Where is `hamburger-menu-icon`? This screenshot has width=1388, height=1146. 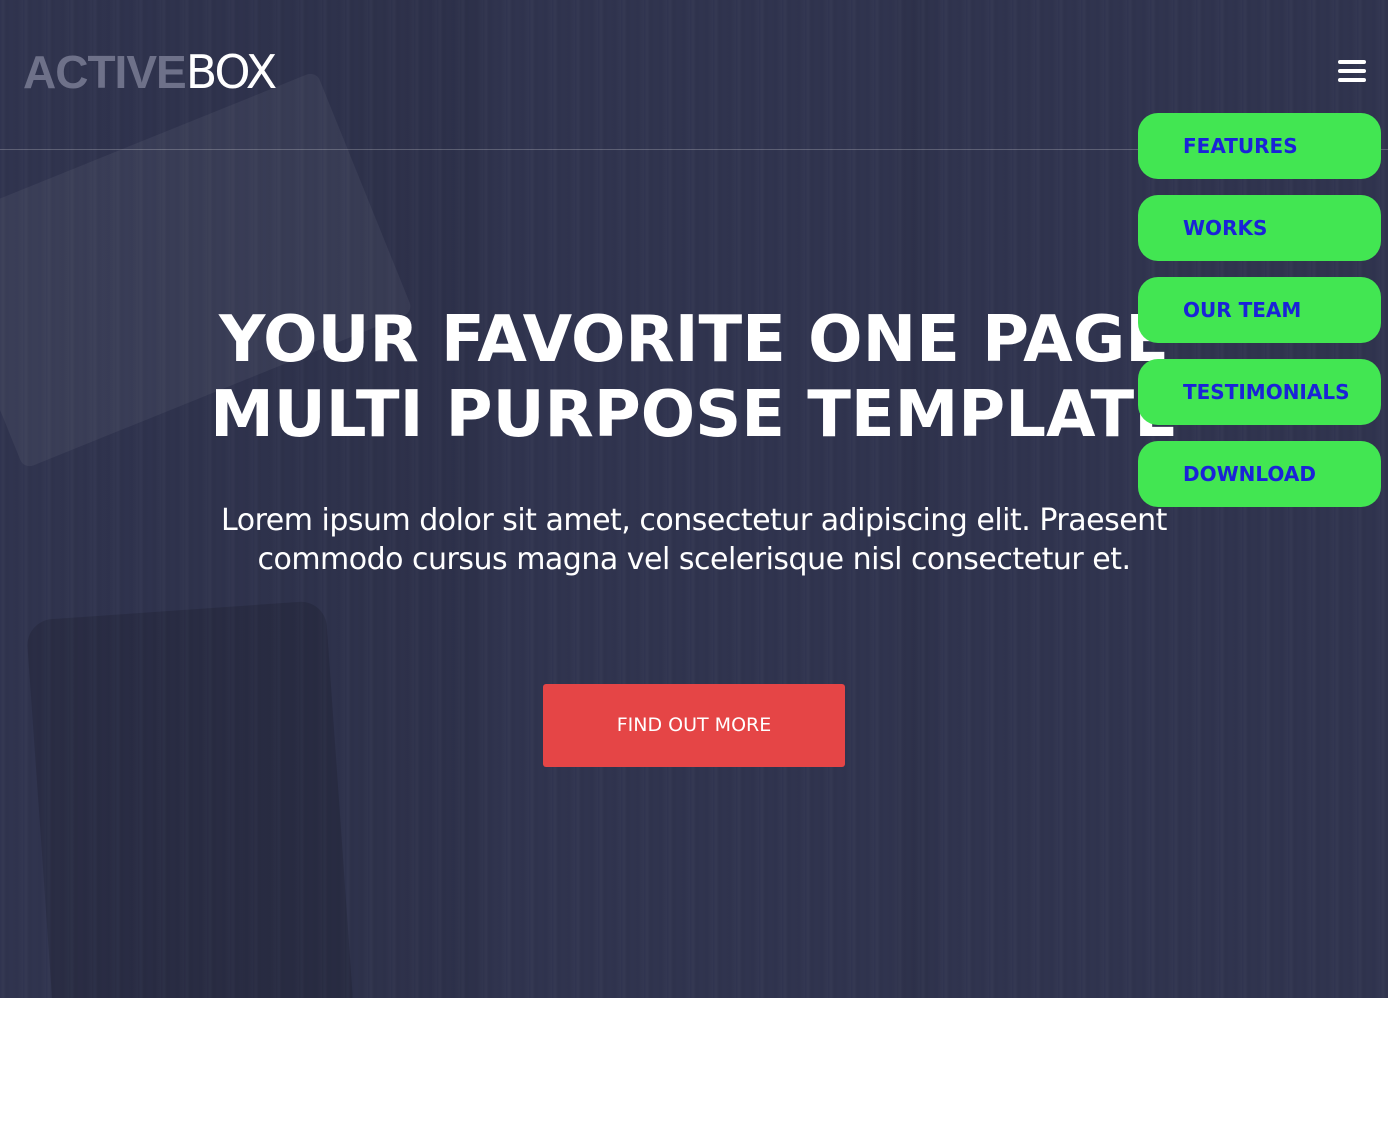
hamburger-menu-icon is located at coordinates (1352, 73).